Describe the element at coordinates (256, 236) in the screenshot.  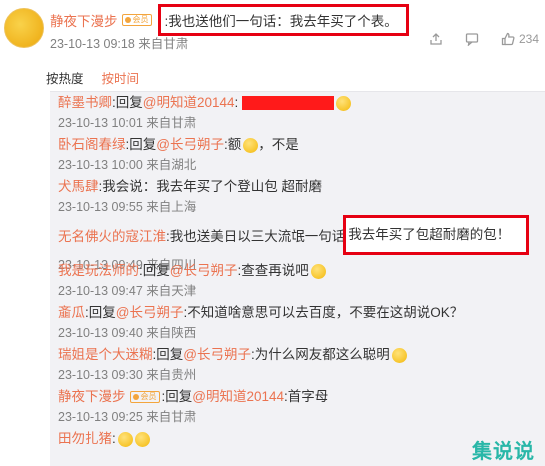
I see `reply-text: :我也送美日以三大流氓一句话` at that location.